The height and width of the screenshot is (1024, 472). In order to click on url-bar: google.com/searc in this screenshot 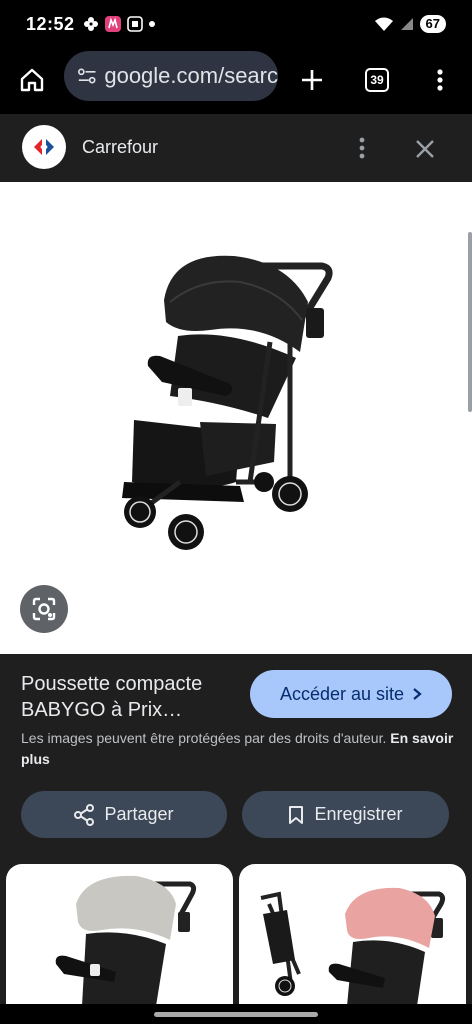, I will do `click(171, 76)`.